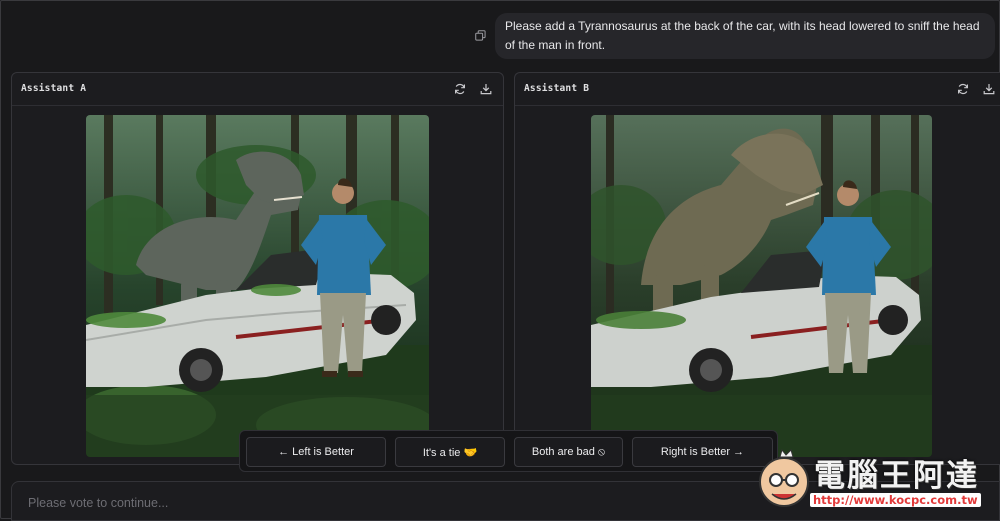 The width and height of the screenshot is (1000, 521). What do you see at coordinates (895, 500) in the screenshot?
I see `watermark-url: http://www.kocpc.com.tw` at bounding box center [895, 500].